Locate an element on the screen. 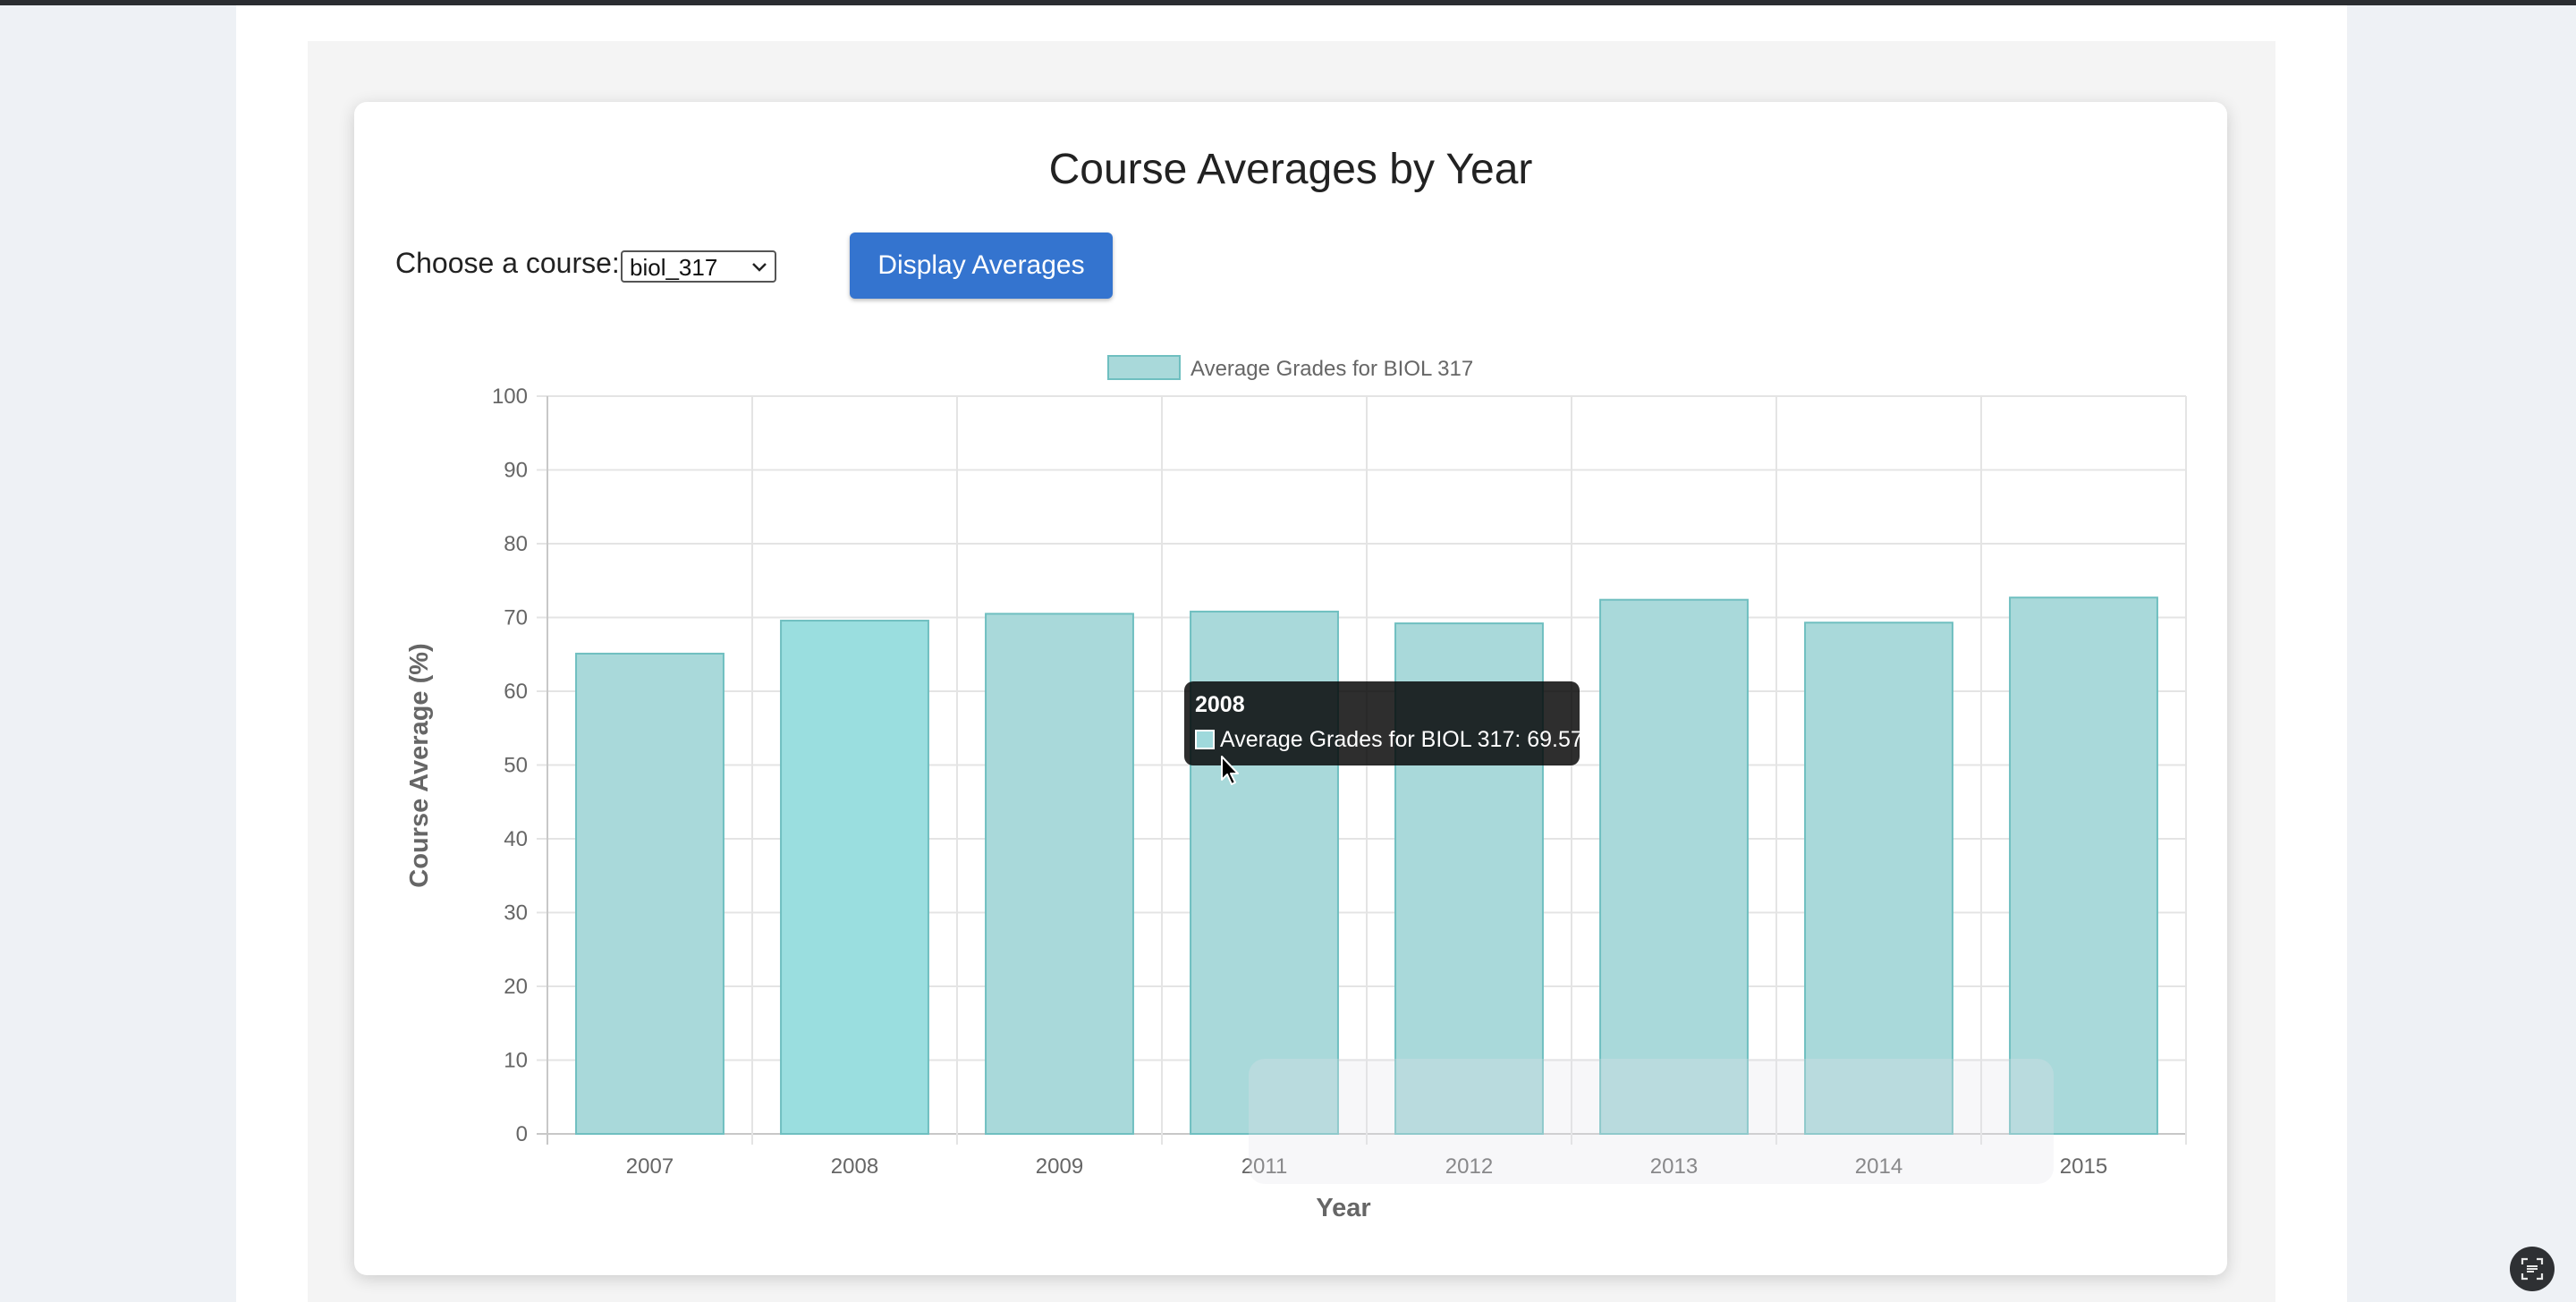  y-tick-label: 30 is located at coordinates (516, 913).